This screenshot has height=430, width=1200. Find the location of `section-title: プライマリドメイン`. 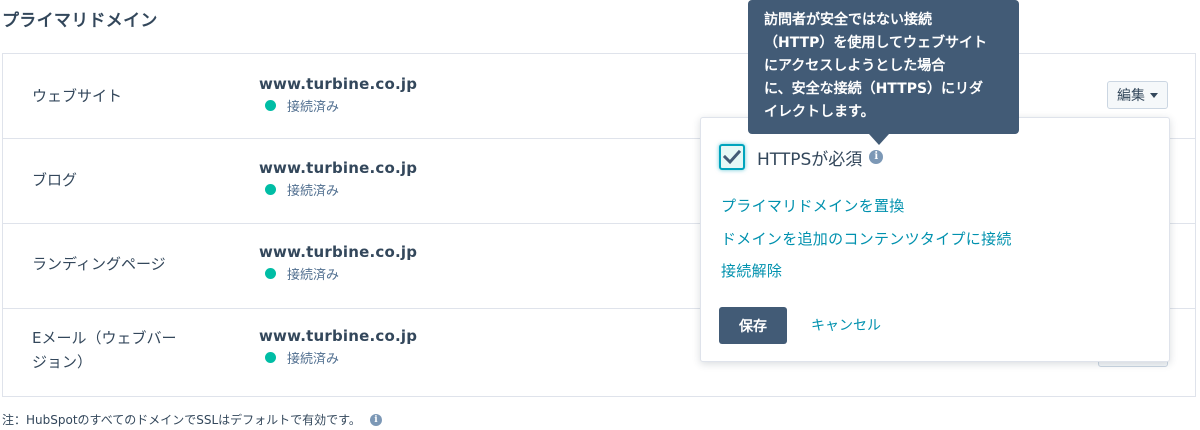

section-title: プライマリドメイン is located at coordinates (80, 21).